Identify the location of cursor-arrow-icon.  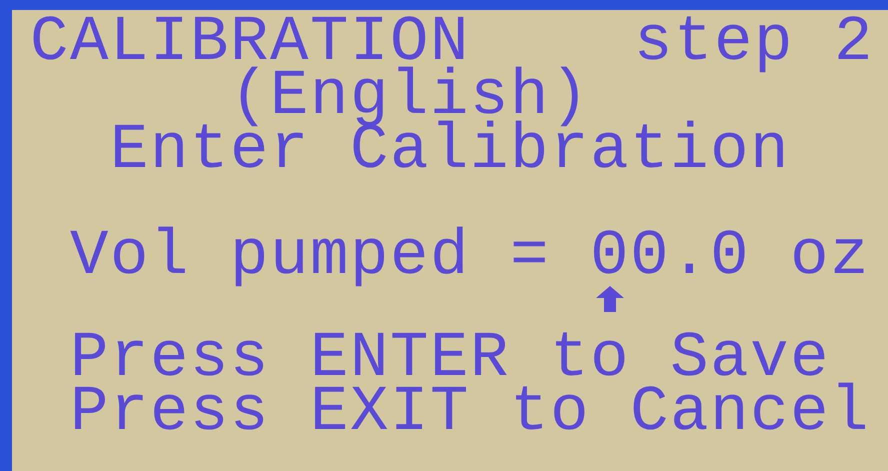
(610, 299).